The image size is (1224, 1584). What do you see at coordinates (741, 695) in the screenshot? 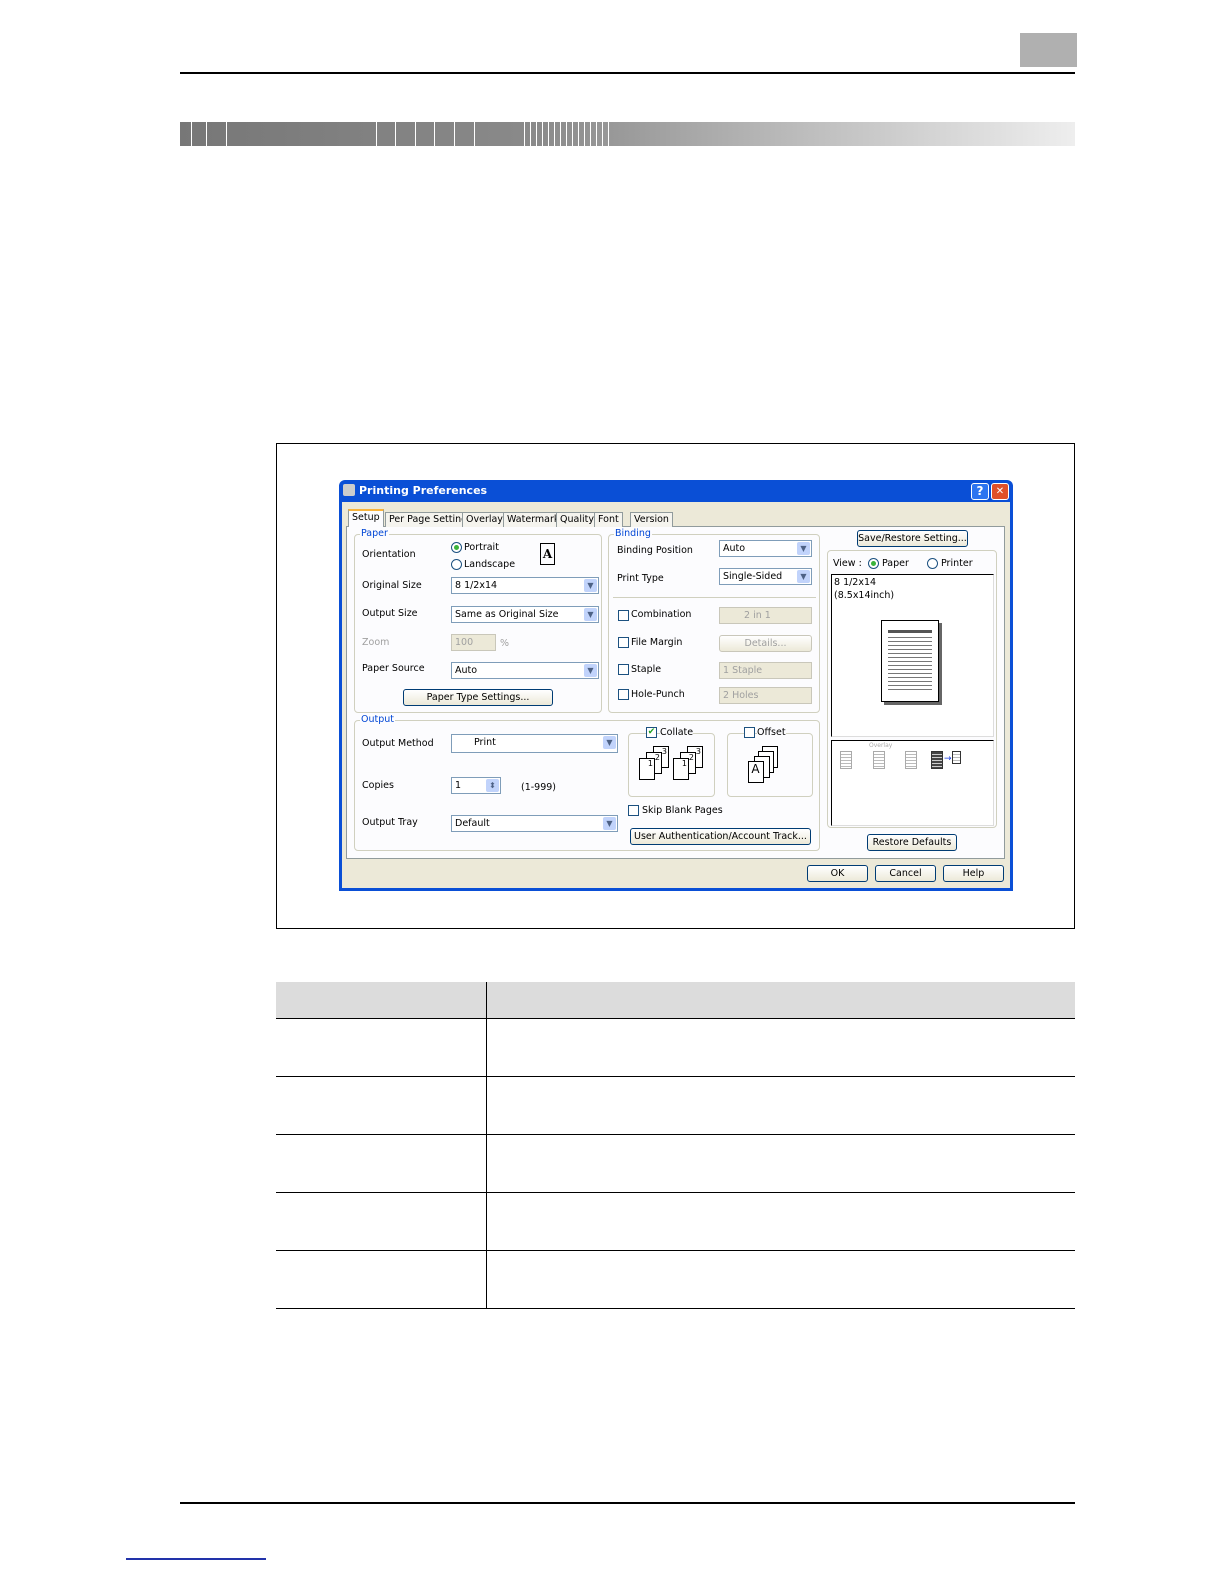
I see `hole-punch-value: 2 Holes` at bounding box center [741, 695].